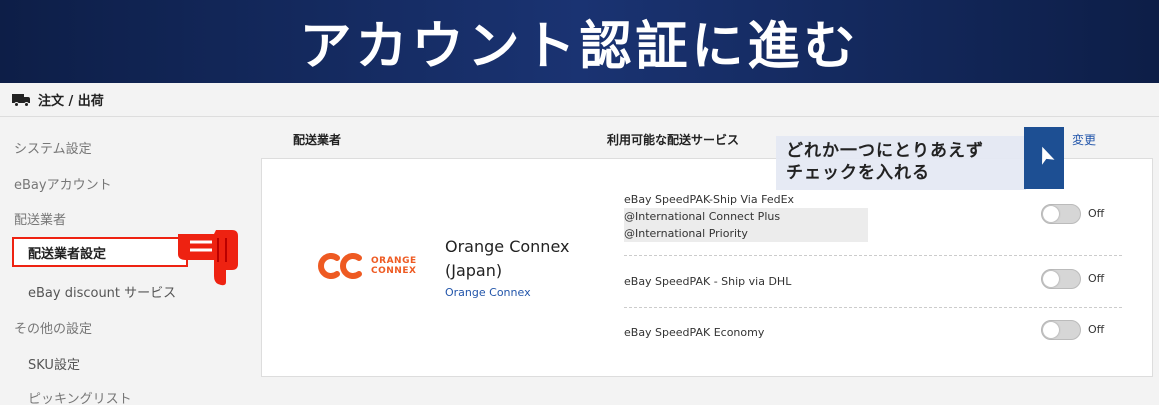 The image size is (1159, 405). Describe the element at coordinates (365, 266) in the screenshot. I see `orange-connex-logo: ORANGE CONNEX` at that location.